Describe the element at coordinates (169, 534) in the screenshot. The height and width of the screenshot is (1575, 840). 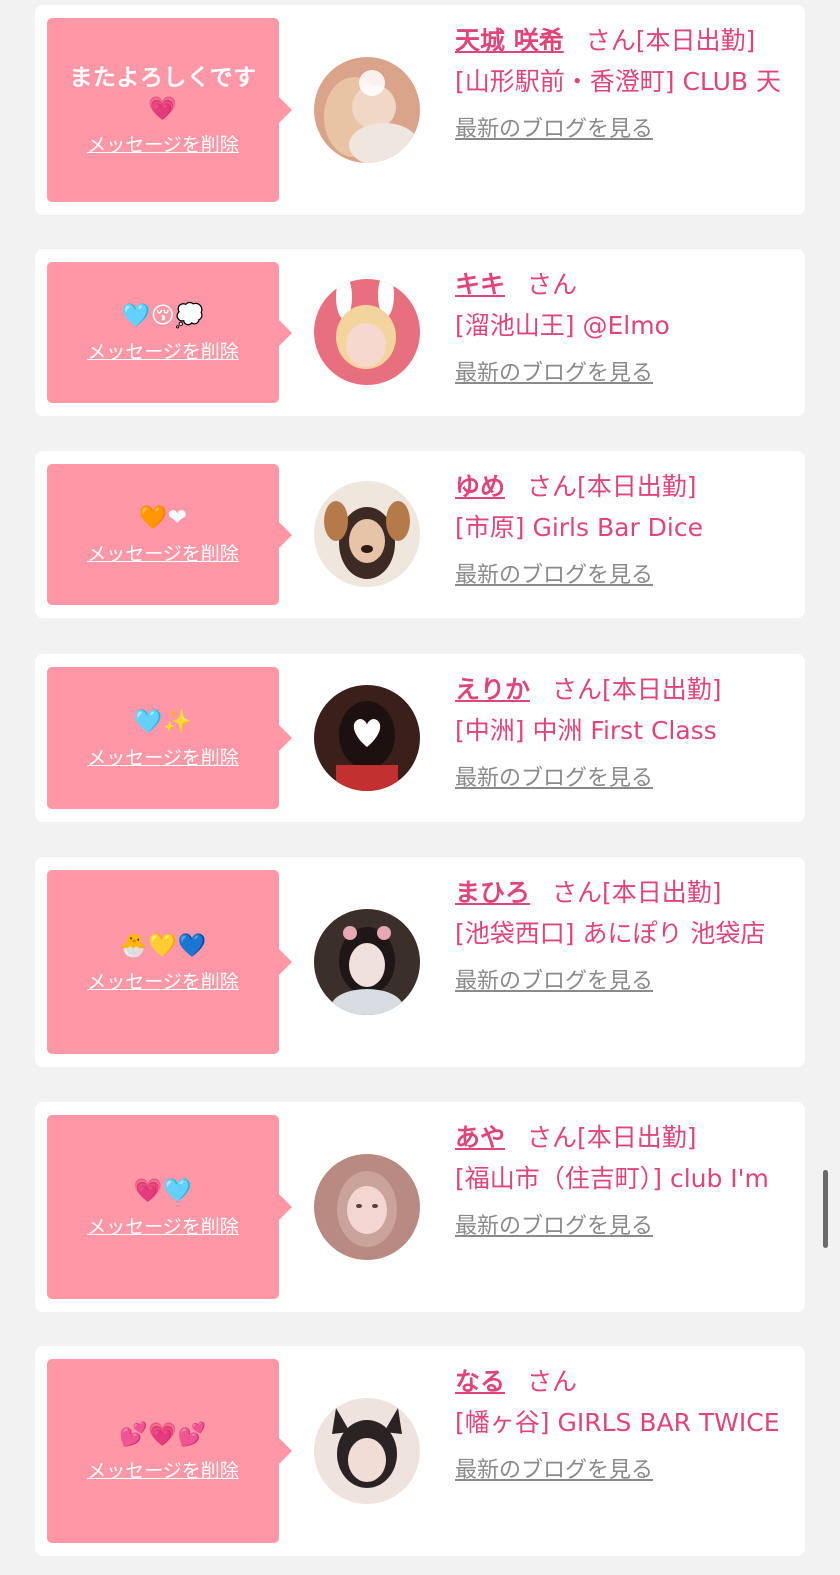
I see `message-bubble: 🧡❤ メッセージを削除` at that location.